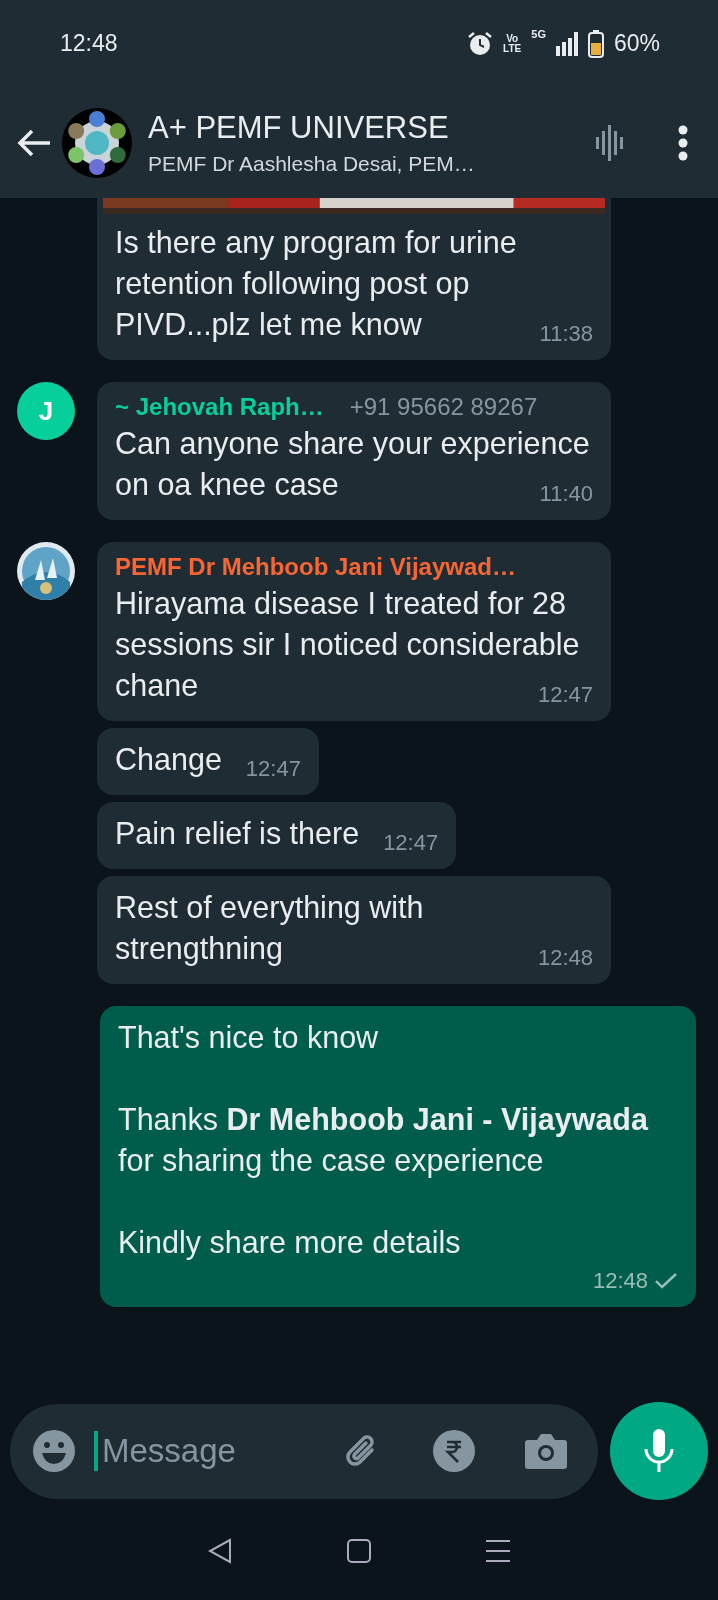 This screenshot has width=718, height=1600. Describe the element at coordinates (566, 43) in the screenshot. I see `signal-icon` at that location.